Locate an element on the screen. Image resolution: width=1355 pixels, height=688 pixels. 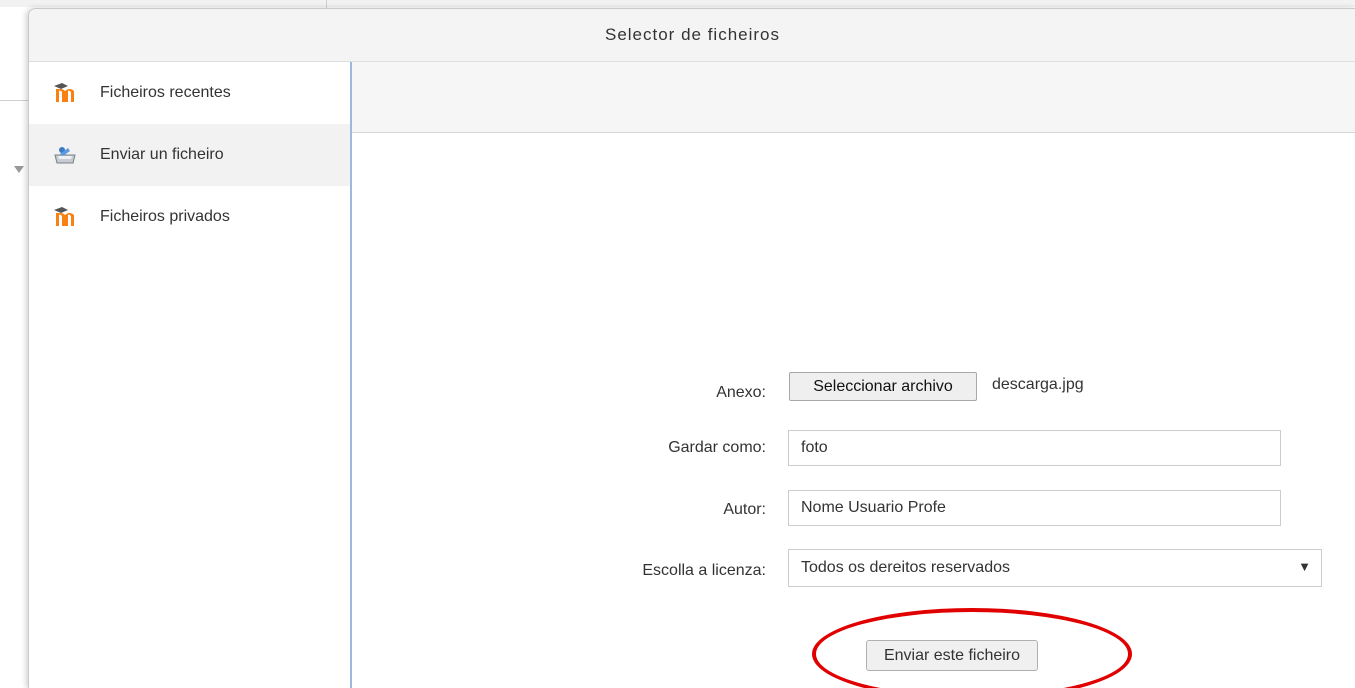
save-as-label: Gardar como: is located at coordinates (717, 447).